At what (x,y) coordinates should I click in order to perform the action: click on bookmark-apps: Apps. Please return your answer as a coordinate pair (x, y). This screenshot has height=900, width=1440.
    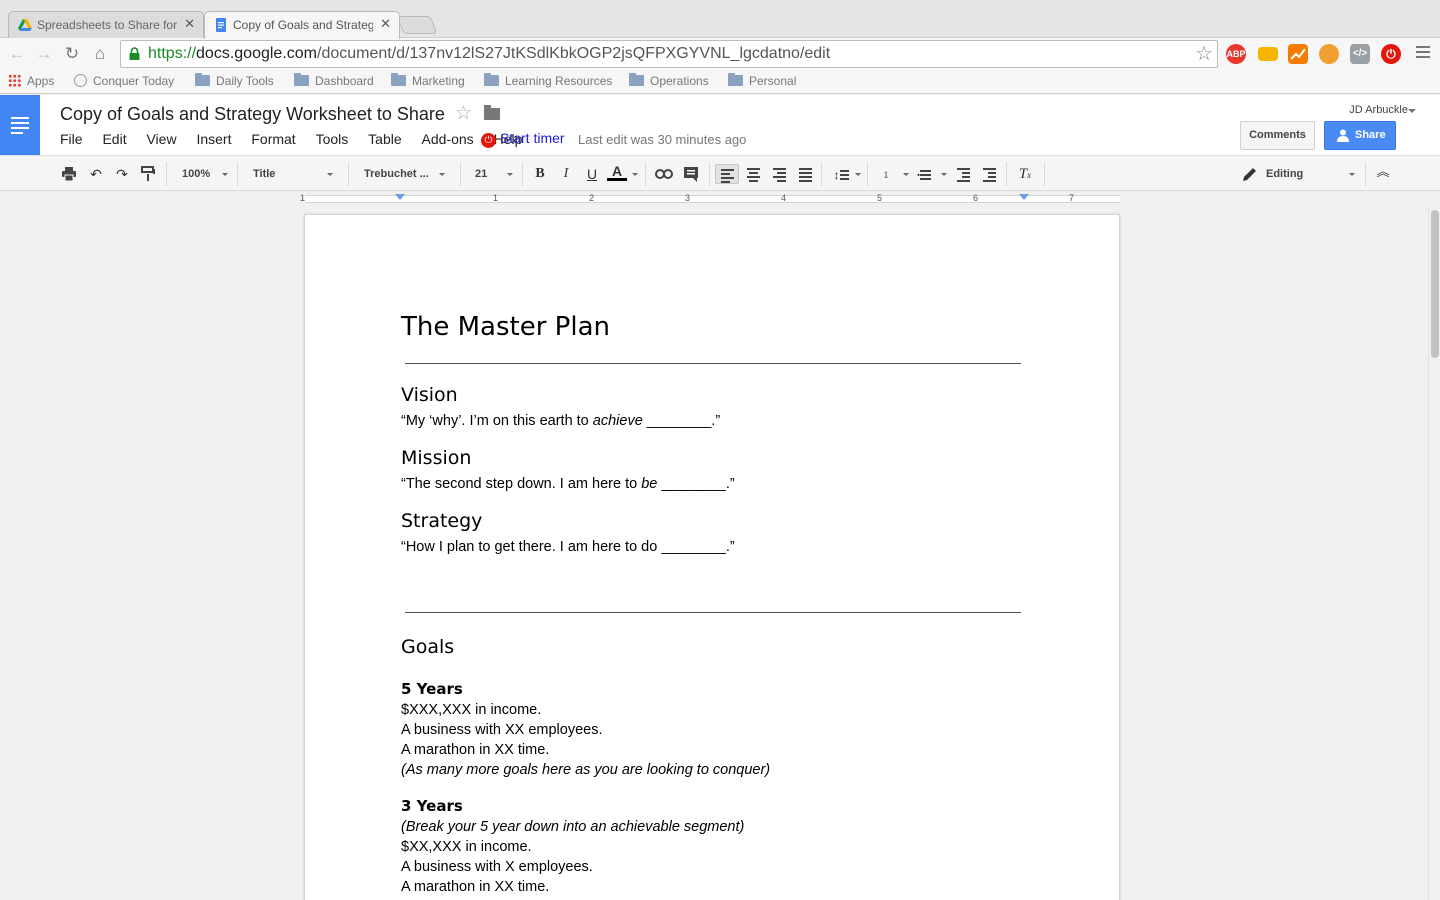
    Looking at the image, I should click on (31, 81).